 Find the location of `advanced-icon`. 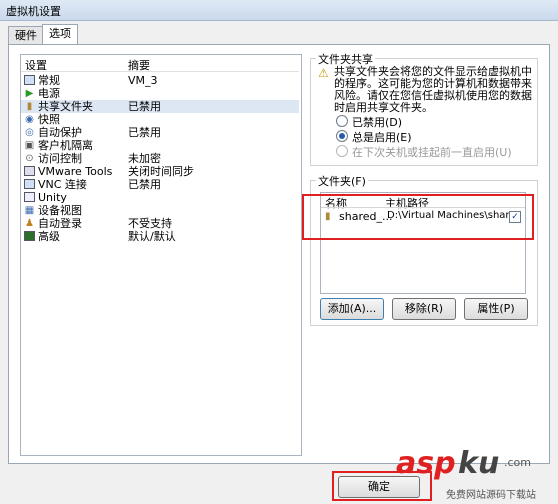

advanced-icon is located at coordinates (29, 236).